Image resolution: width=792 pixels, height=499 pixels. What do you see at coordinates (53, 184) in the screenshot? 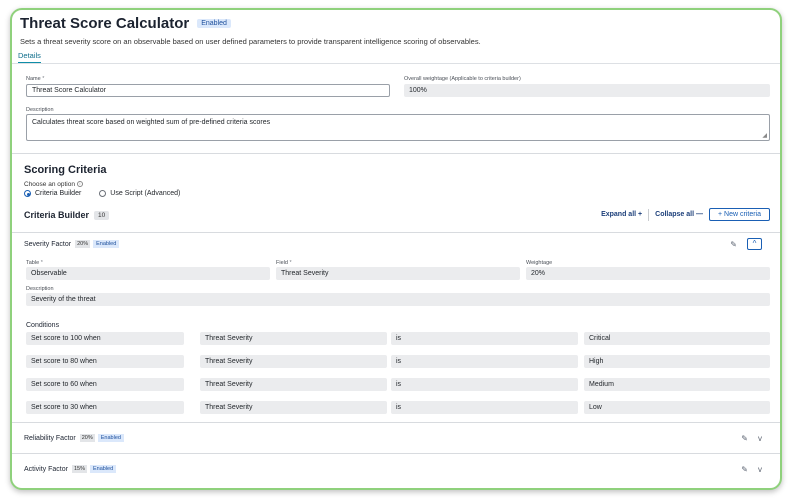
I see `choose-option-label: Choose an option i` at bounding box center [53, 184].